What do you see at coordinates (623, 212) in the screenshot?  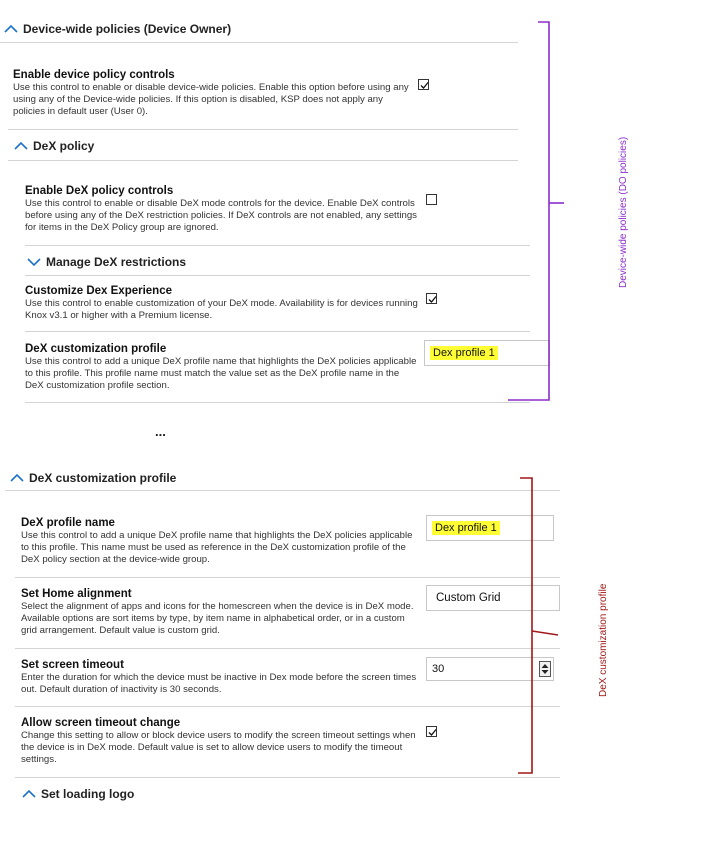 I see `device-wide-annotation-label: Device-wide policies (DO policies)` at bounding box center [623, 212].